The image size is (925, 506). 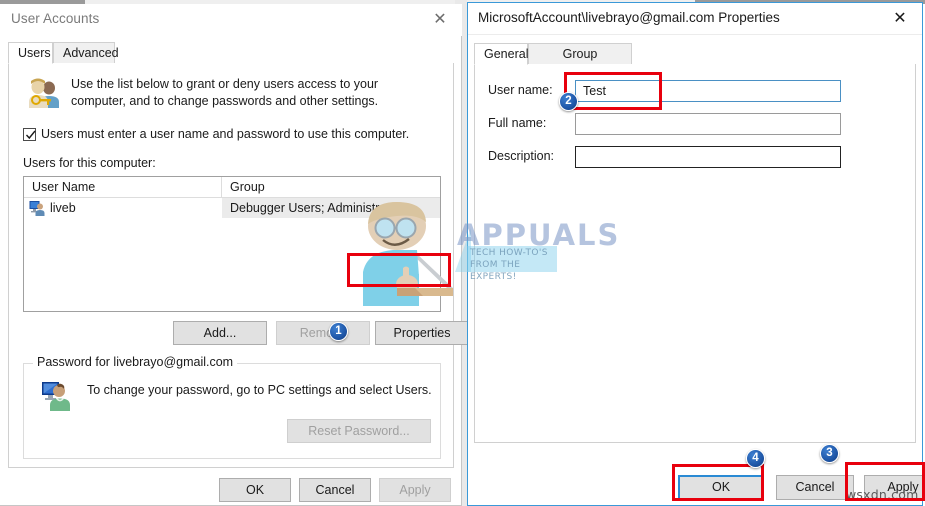 What do you see at coordinates (232, 411) in the screenshot?
I see `password-groupbox` at bounding box center [232, 411].